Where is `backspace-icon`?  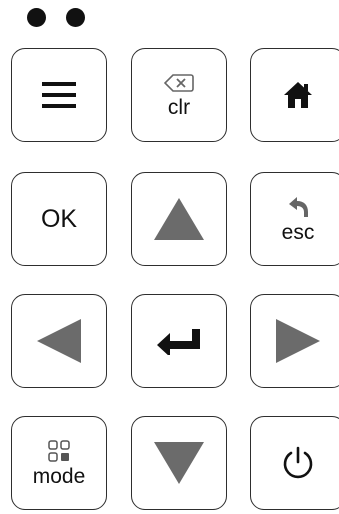 backspace-icon is located at coordinates (179, 82).